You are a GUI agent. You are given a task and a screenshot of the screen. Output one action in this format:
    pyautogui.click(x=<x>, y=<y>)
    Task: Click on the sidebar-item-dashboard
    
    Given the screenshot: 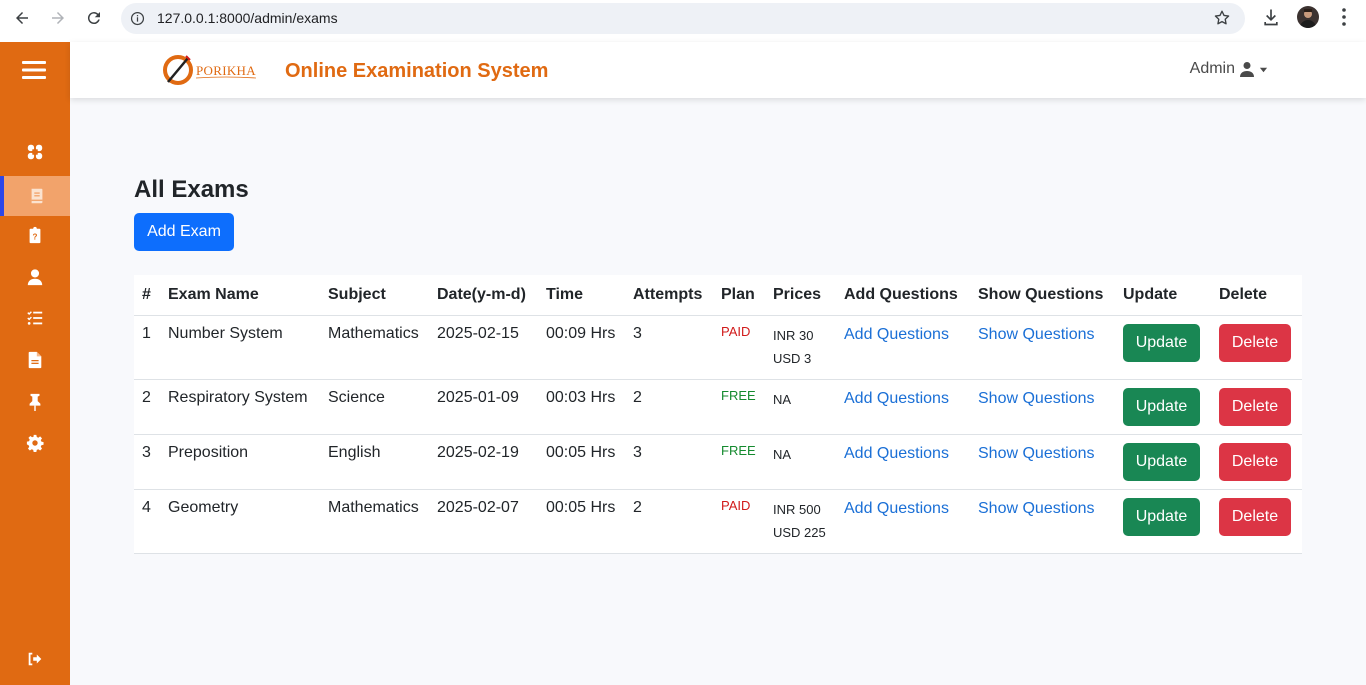 What is the action you would take?
    pyautogui.click(x=35, y=152)
    